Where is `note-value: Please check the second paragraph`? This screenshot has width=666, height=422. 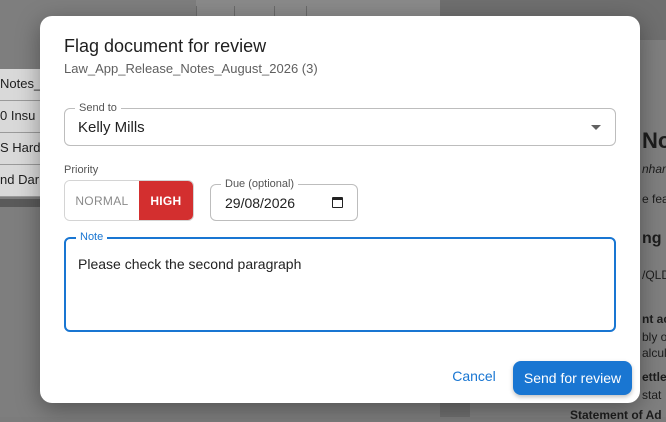
note-value: Please check the second paragraph is located at coordinates (190, 264).